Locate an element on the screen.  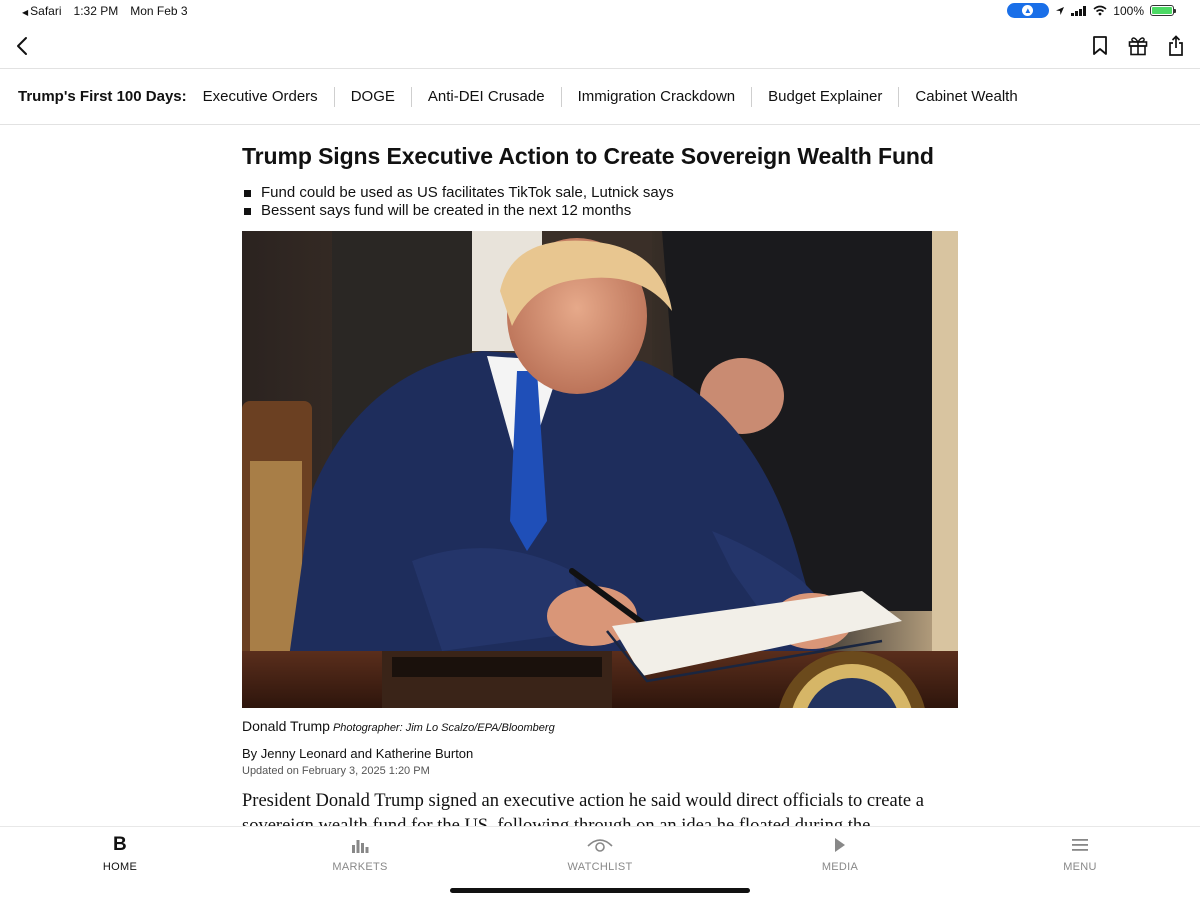
tab-home-label: HOME is located at coordinates (120, 867).